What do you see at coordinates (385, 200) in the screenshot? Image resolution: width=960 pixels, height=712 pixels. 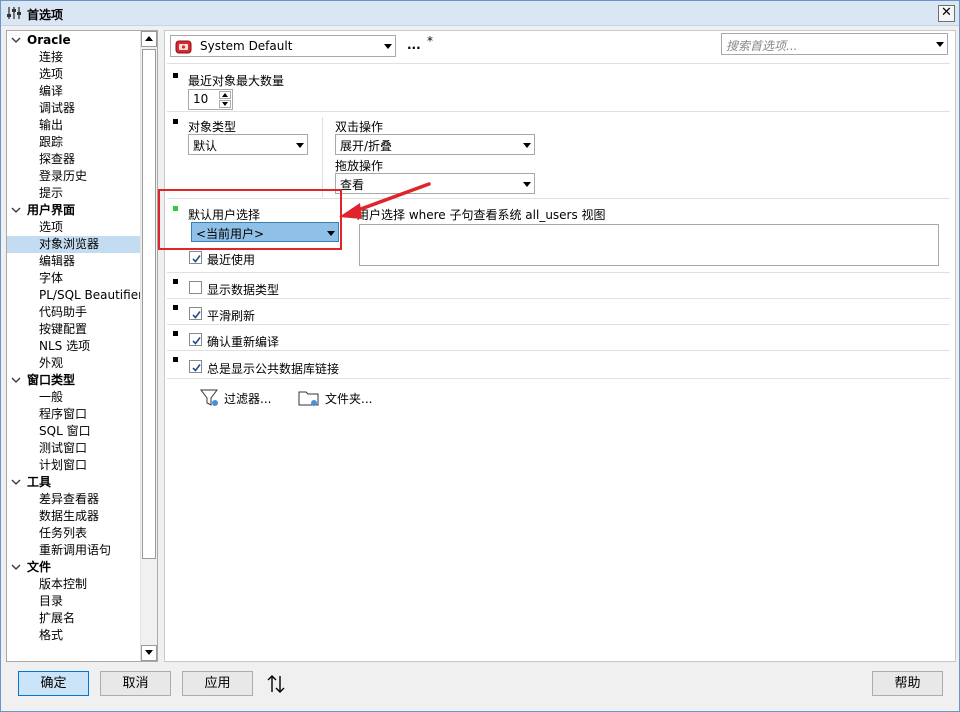 I see `red-arrow-icon` at bounding box center [385, 200].